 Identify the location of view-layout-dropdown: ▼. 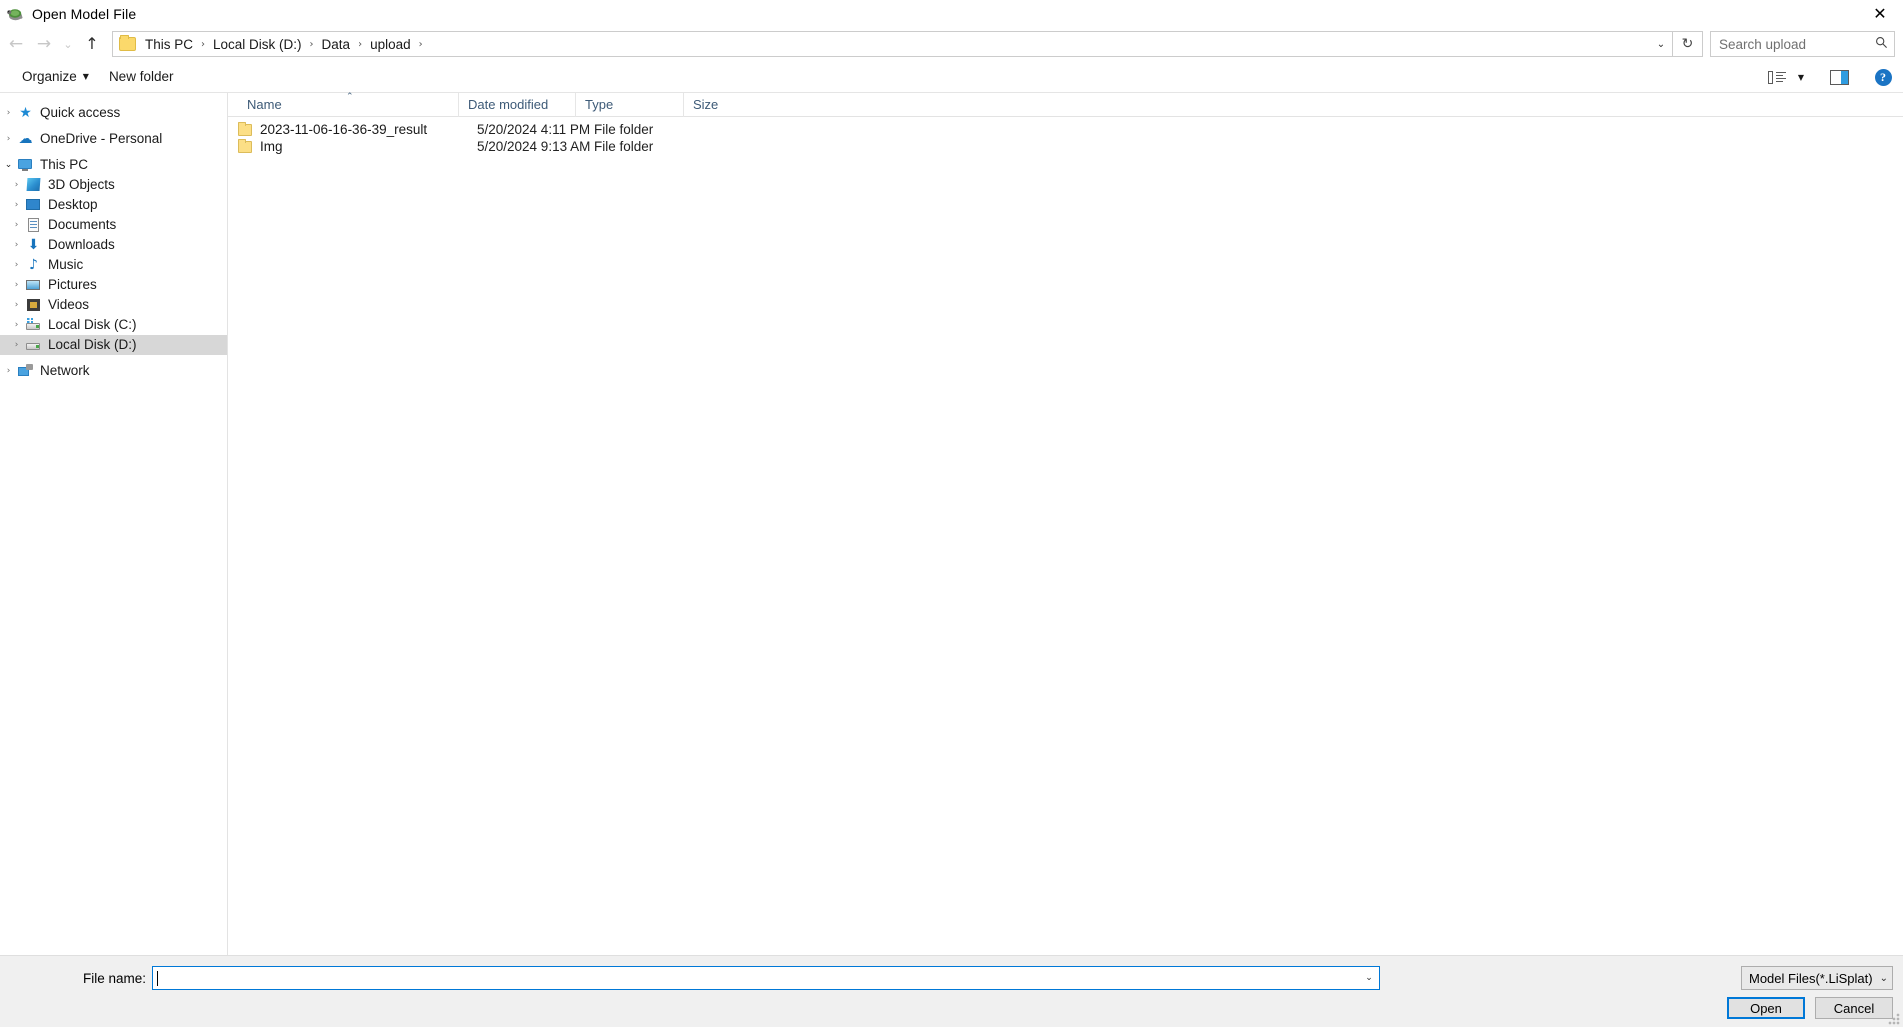
(1801, 77).